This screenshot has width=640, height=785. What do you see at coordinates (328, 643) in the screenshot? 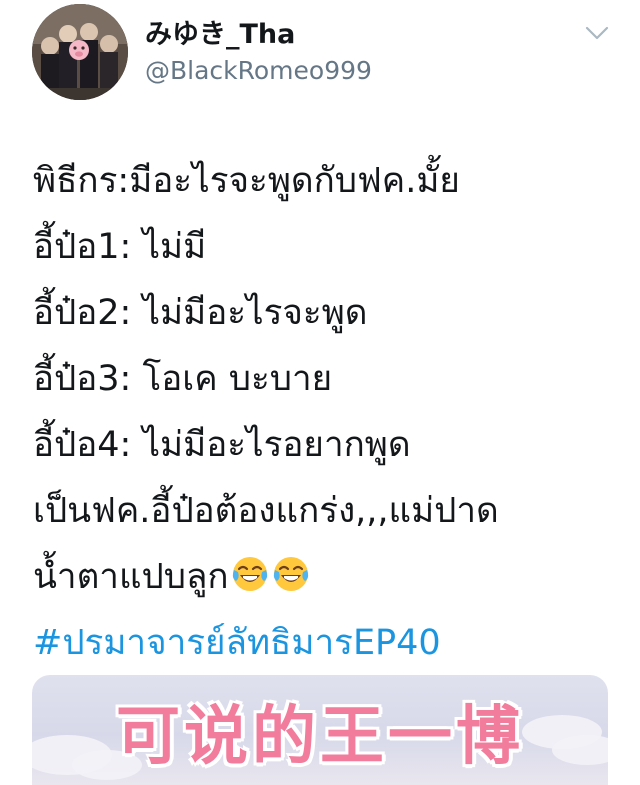
I see `hashtag-link: #ปรมาจารย์ลัทธิมารEP40` at bounding box center [328, 643].